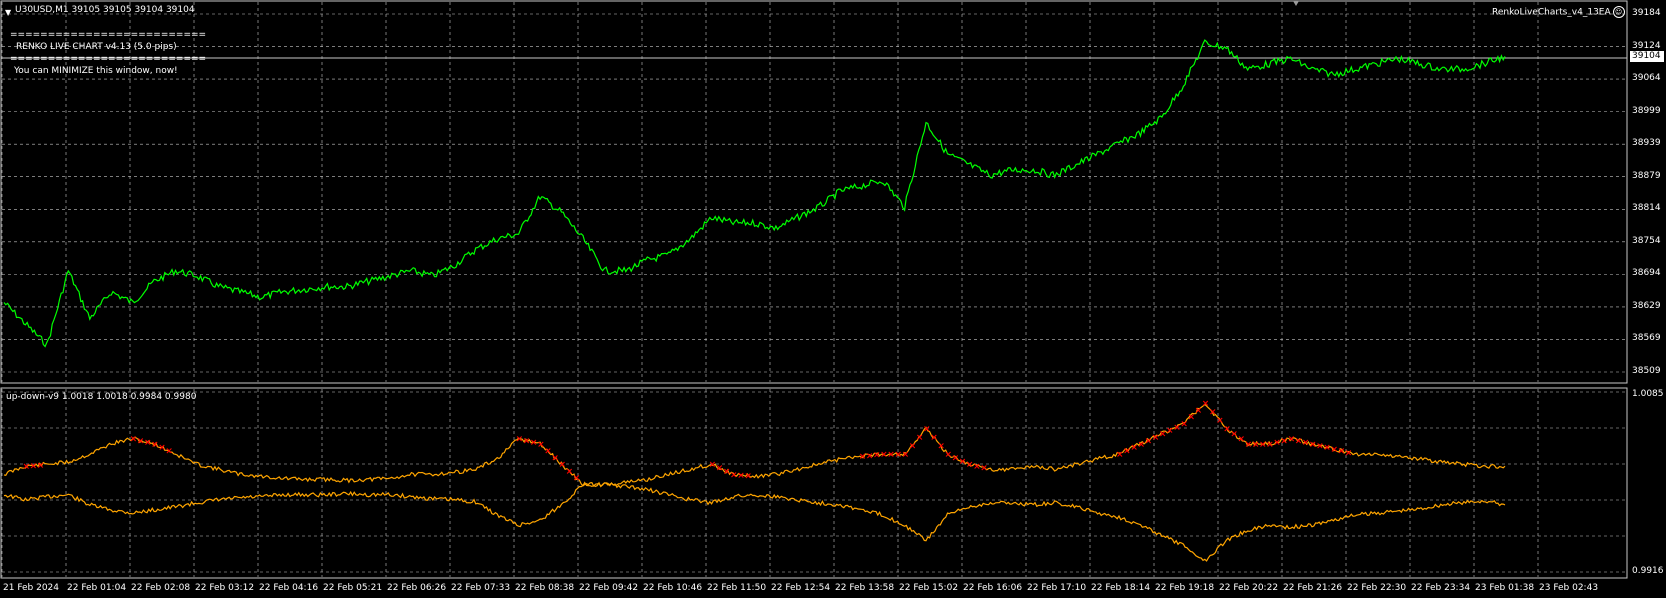 Image resolution: width=1666 pixels, height=598 pixels. Describe the element at coordinates (1646, 305) in the screenshot. I see `price-tick-label: 38629` at that location.